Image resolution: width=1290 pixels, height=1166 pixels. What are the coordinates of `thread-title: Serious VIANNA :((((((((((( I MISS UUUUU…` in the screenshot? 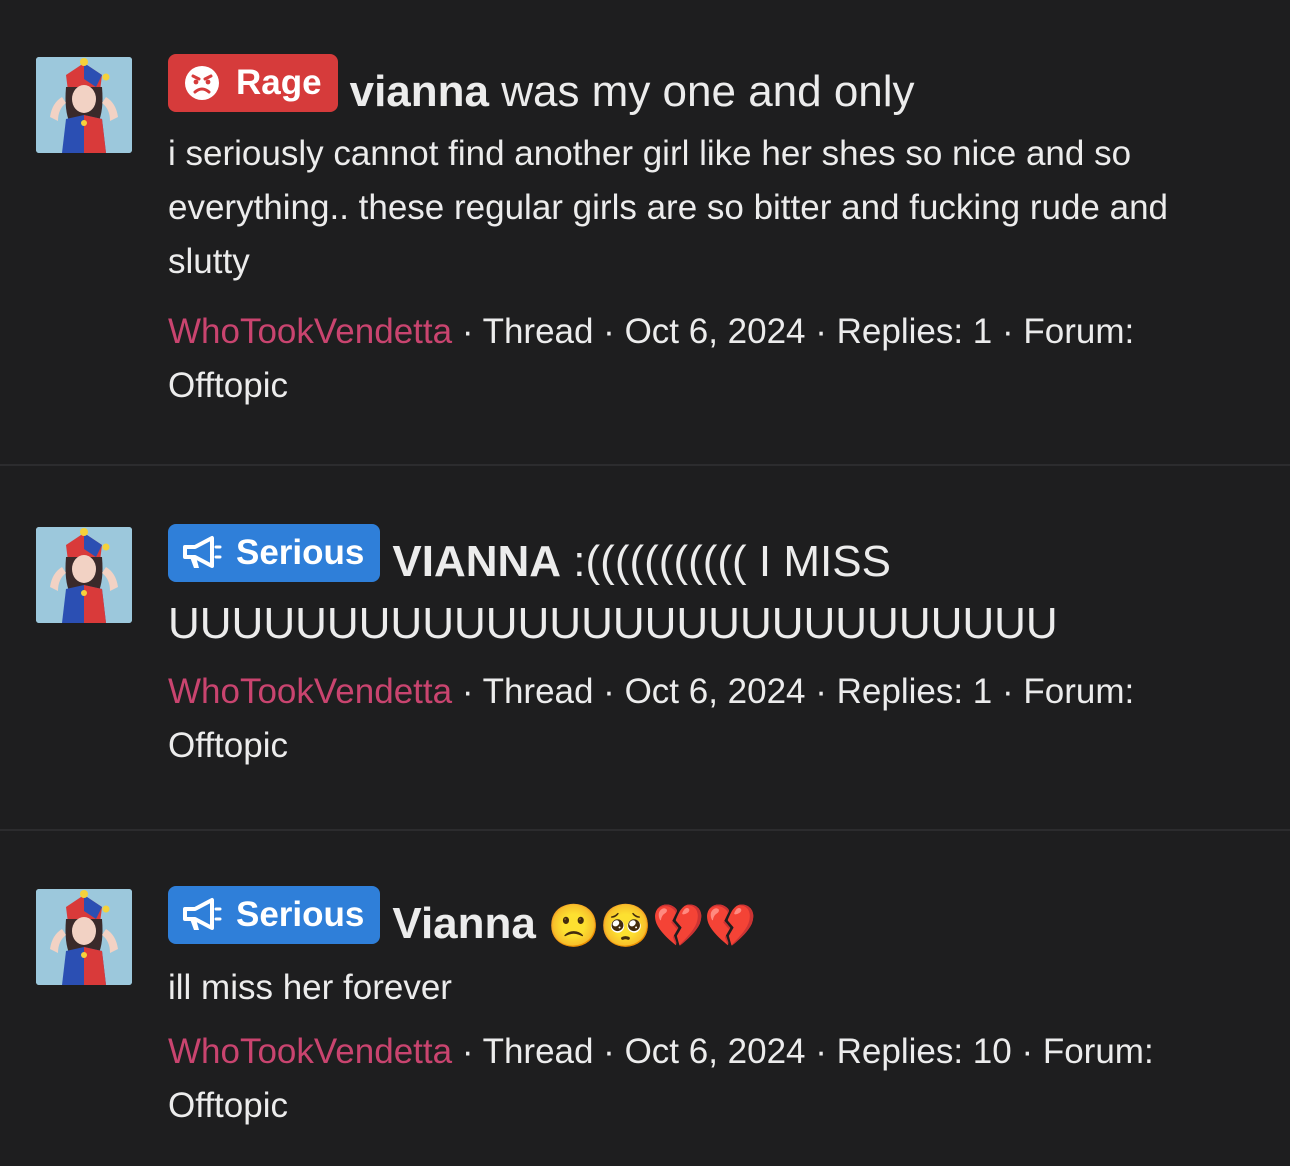 It's located at (713, 589).